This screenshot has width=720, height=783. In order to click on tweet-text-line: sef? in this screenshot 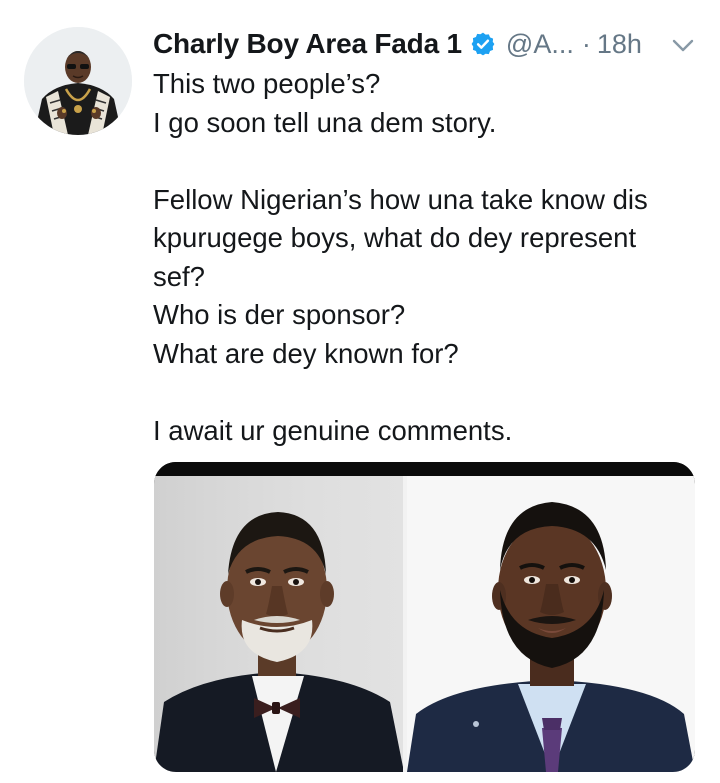, I will do `click(179, 276)`.